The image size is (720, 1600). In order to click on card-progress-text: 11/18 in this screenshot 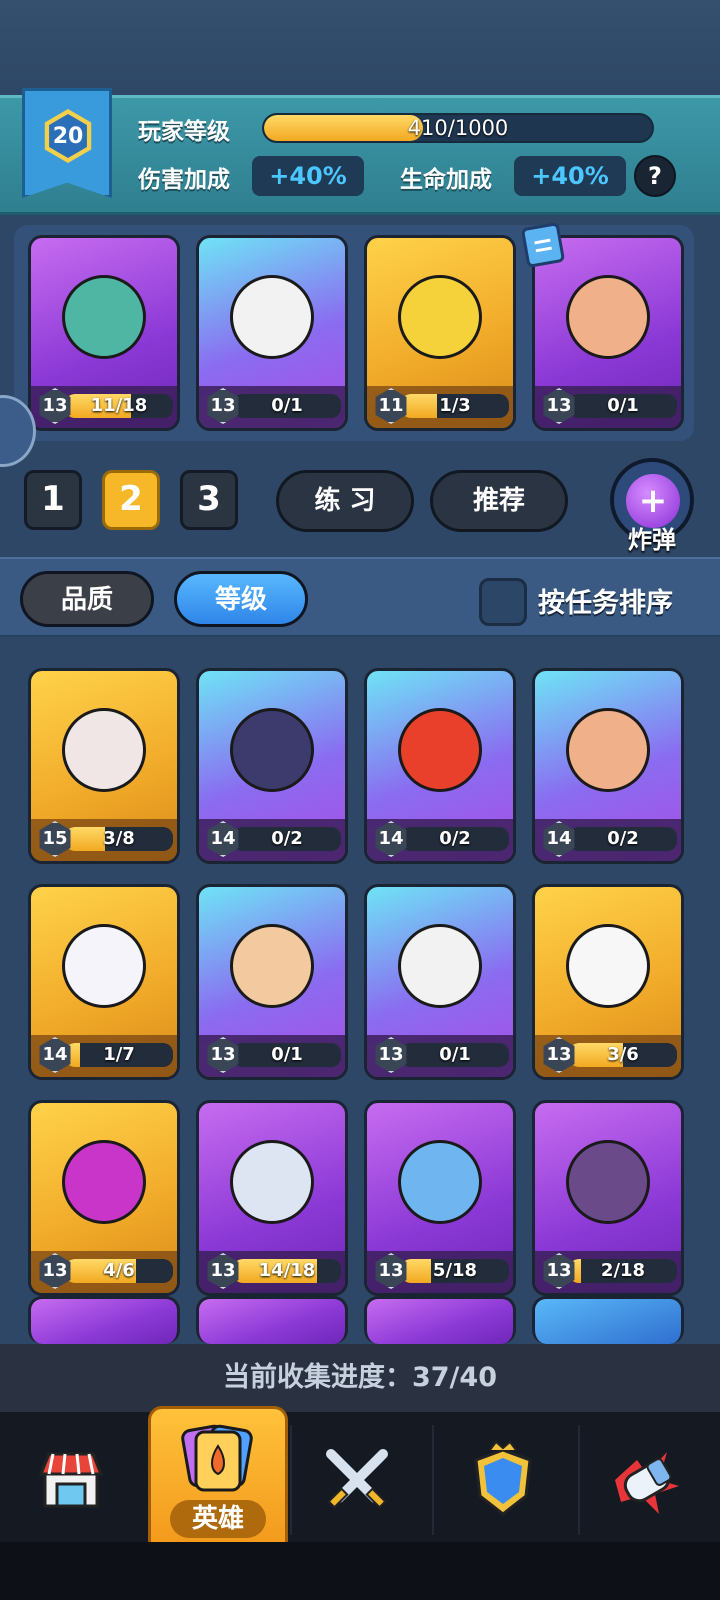, I will do `click(119, 405)`.